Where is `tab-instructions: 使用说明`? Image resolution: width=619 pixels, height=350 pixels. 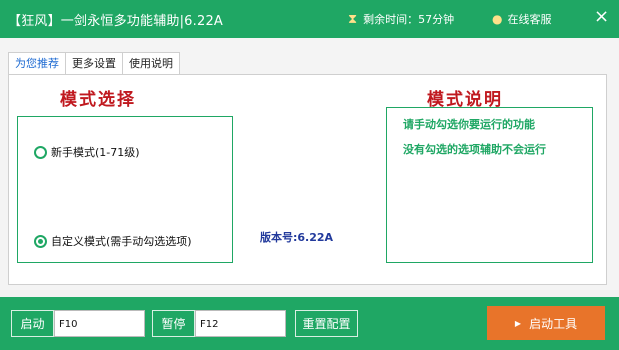
tab-instructions: 使用说明 is located at coordinates (151, 63).